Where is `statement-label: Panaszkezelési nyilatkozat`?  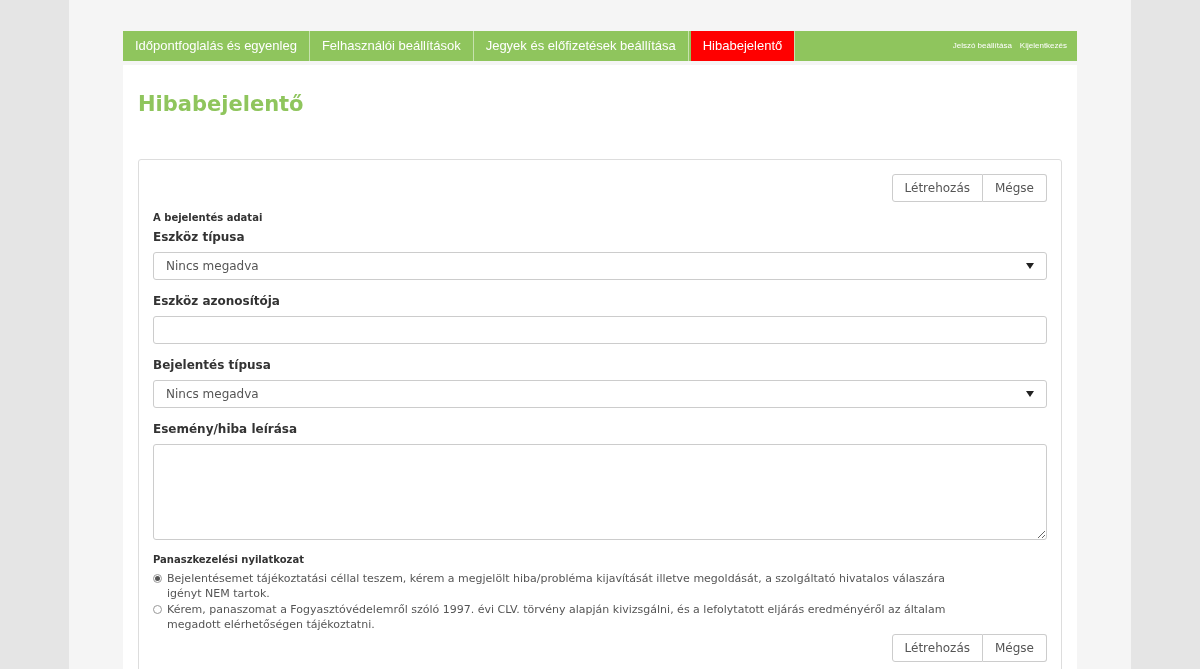
statement-label: Panaszkezelési nyilatkozat is located at coordinates (229, 559).